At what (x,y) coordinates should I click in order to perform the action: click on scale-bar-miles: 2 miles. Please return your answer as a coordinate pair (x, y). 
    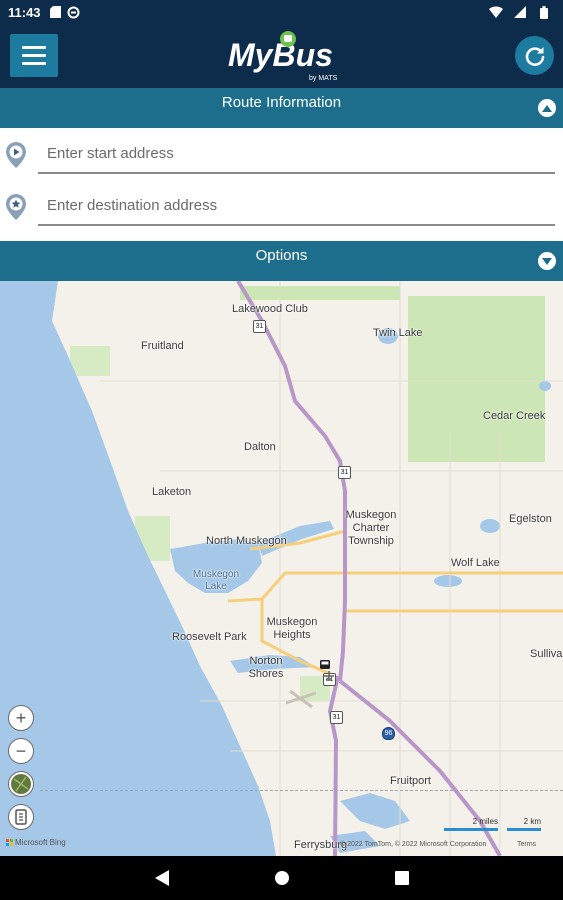
    Looking at the image, I should click on (471, 824).